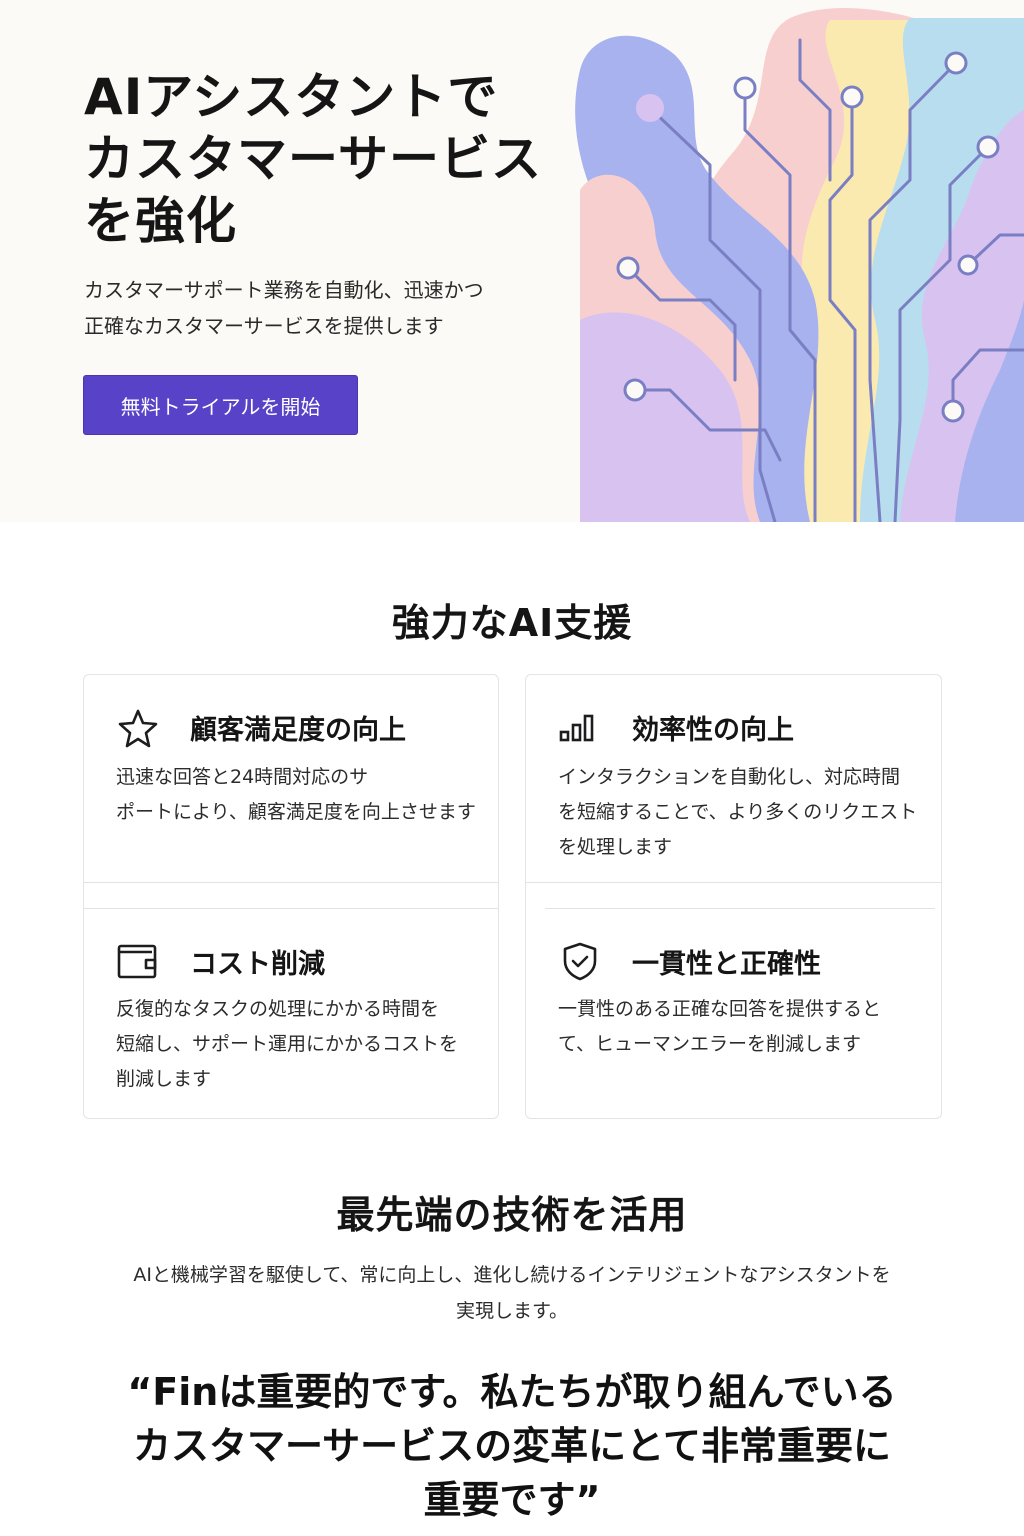  What do you see at coordinates (298, 730) in the screenshot?
I see `feature-title: 顧客満足度の向上` at bounding box center [298, 730].